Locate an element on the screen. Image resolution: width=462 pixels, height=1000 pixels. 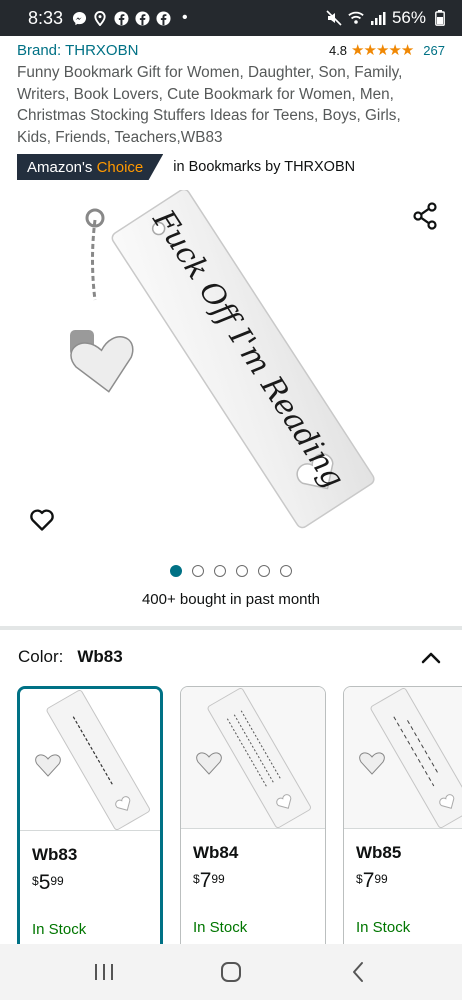
share-icon is located at coordinates (425, 216).